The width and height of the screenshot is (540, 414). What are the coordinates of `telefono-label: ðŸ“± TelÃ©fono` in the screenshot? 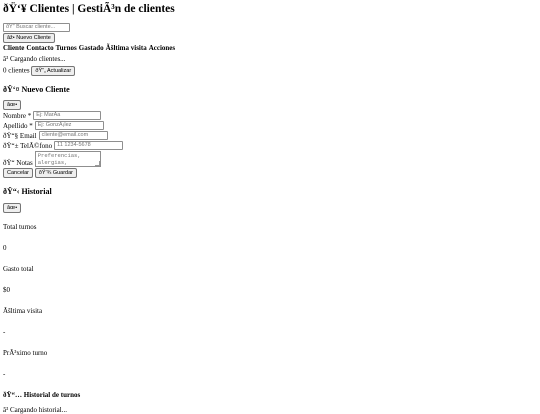 It's located at (28, 145).